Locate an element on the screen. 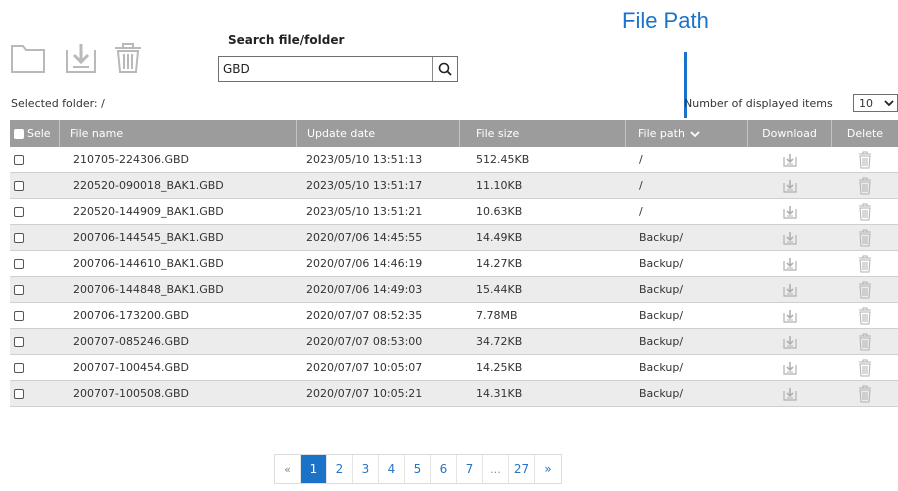  new-folder-button is located at coordinates (28, 60).